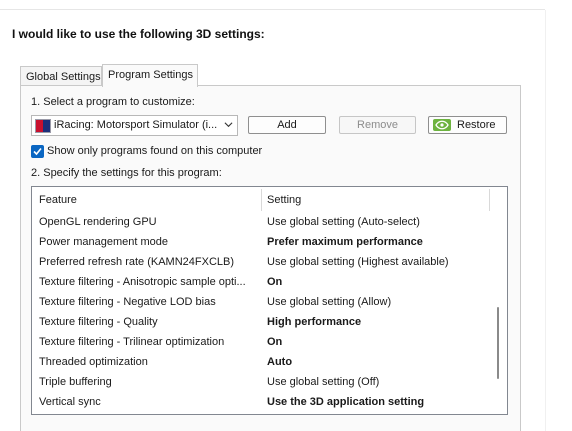  Describe the element at coordinates (498, 343) in the screenshot. I see `settings-list-scrollbar-thumb` at that location.